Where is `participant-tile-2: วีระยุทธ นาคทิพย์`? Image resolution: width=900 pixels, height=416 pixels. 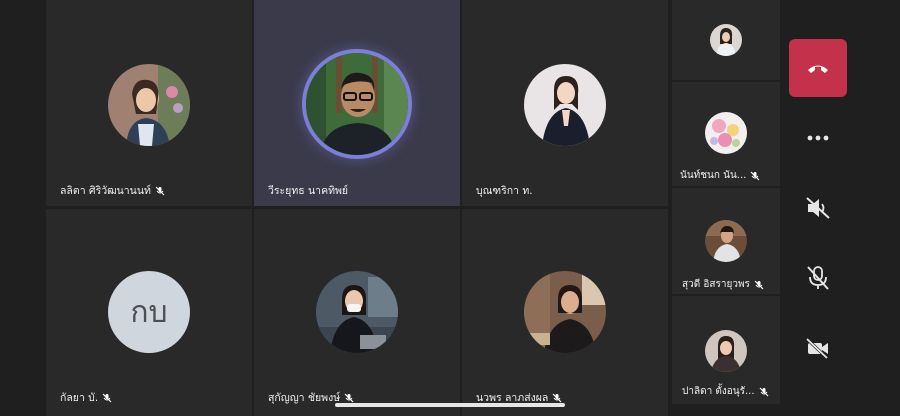 participant-tile-2: วีระยุทธ นาคทิพย์ is located at coordinates (357, 103).